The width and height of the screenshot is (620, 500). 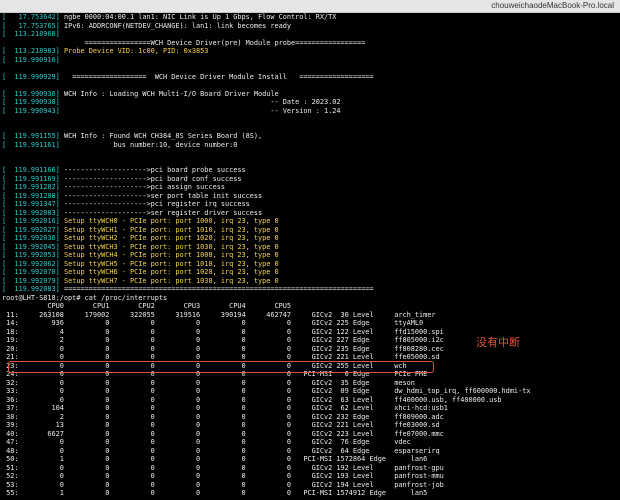 What do you see at coordinates (31, 110) in the screenshot?
I see `log-timestamp: [ 119.990943]` at bounding box center [31, 110].